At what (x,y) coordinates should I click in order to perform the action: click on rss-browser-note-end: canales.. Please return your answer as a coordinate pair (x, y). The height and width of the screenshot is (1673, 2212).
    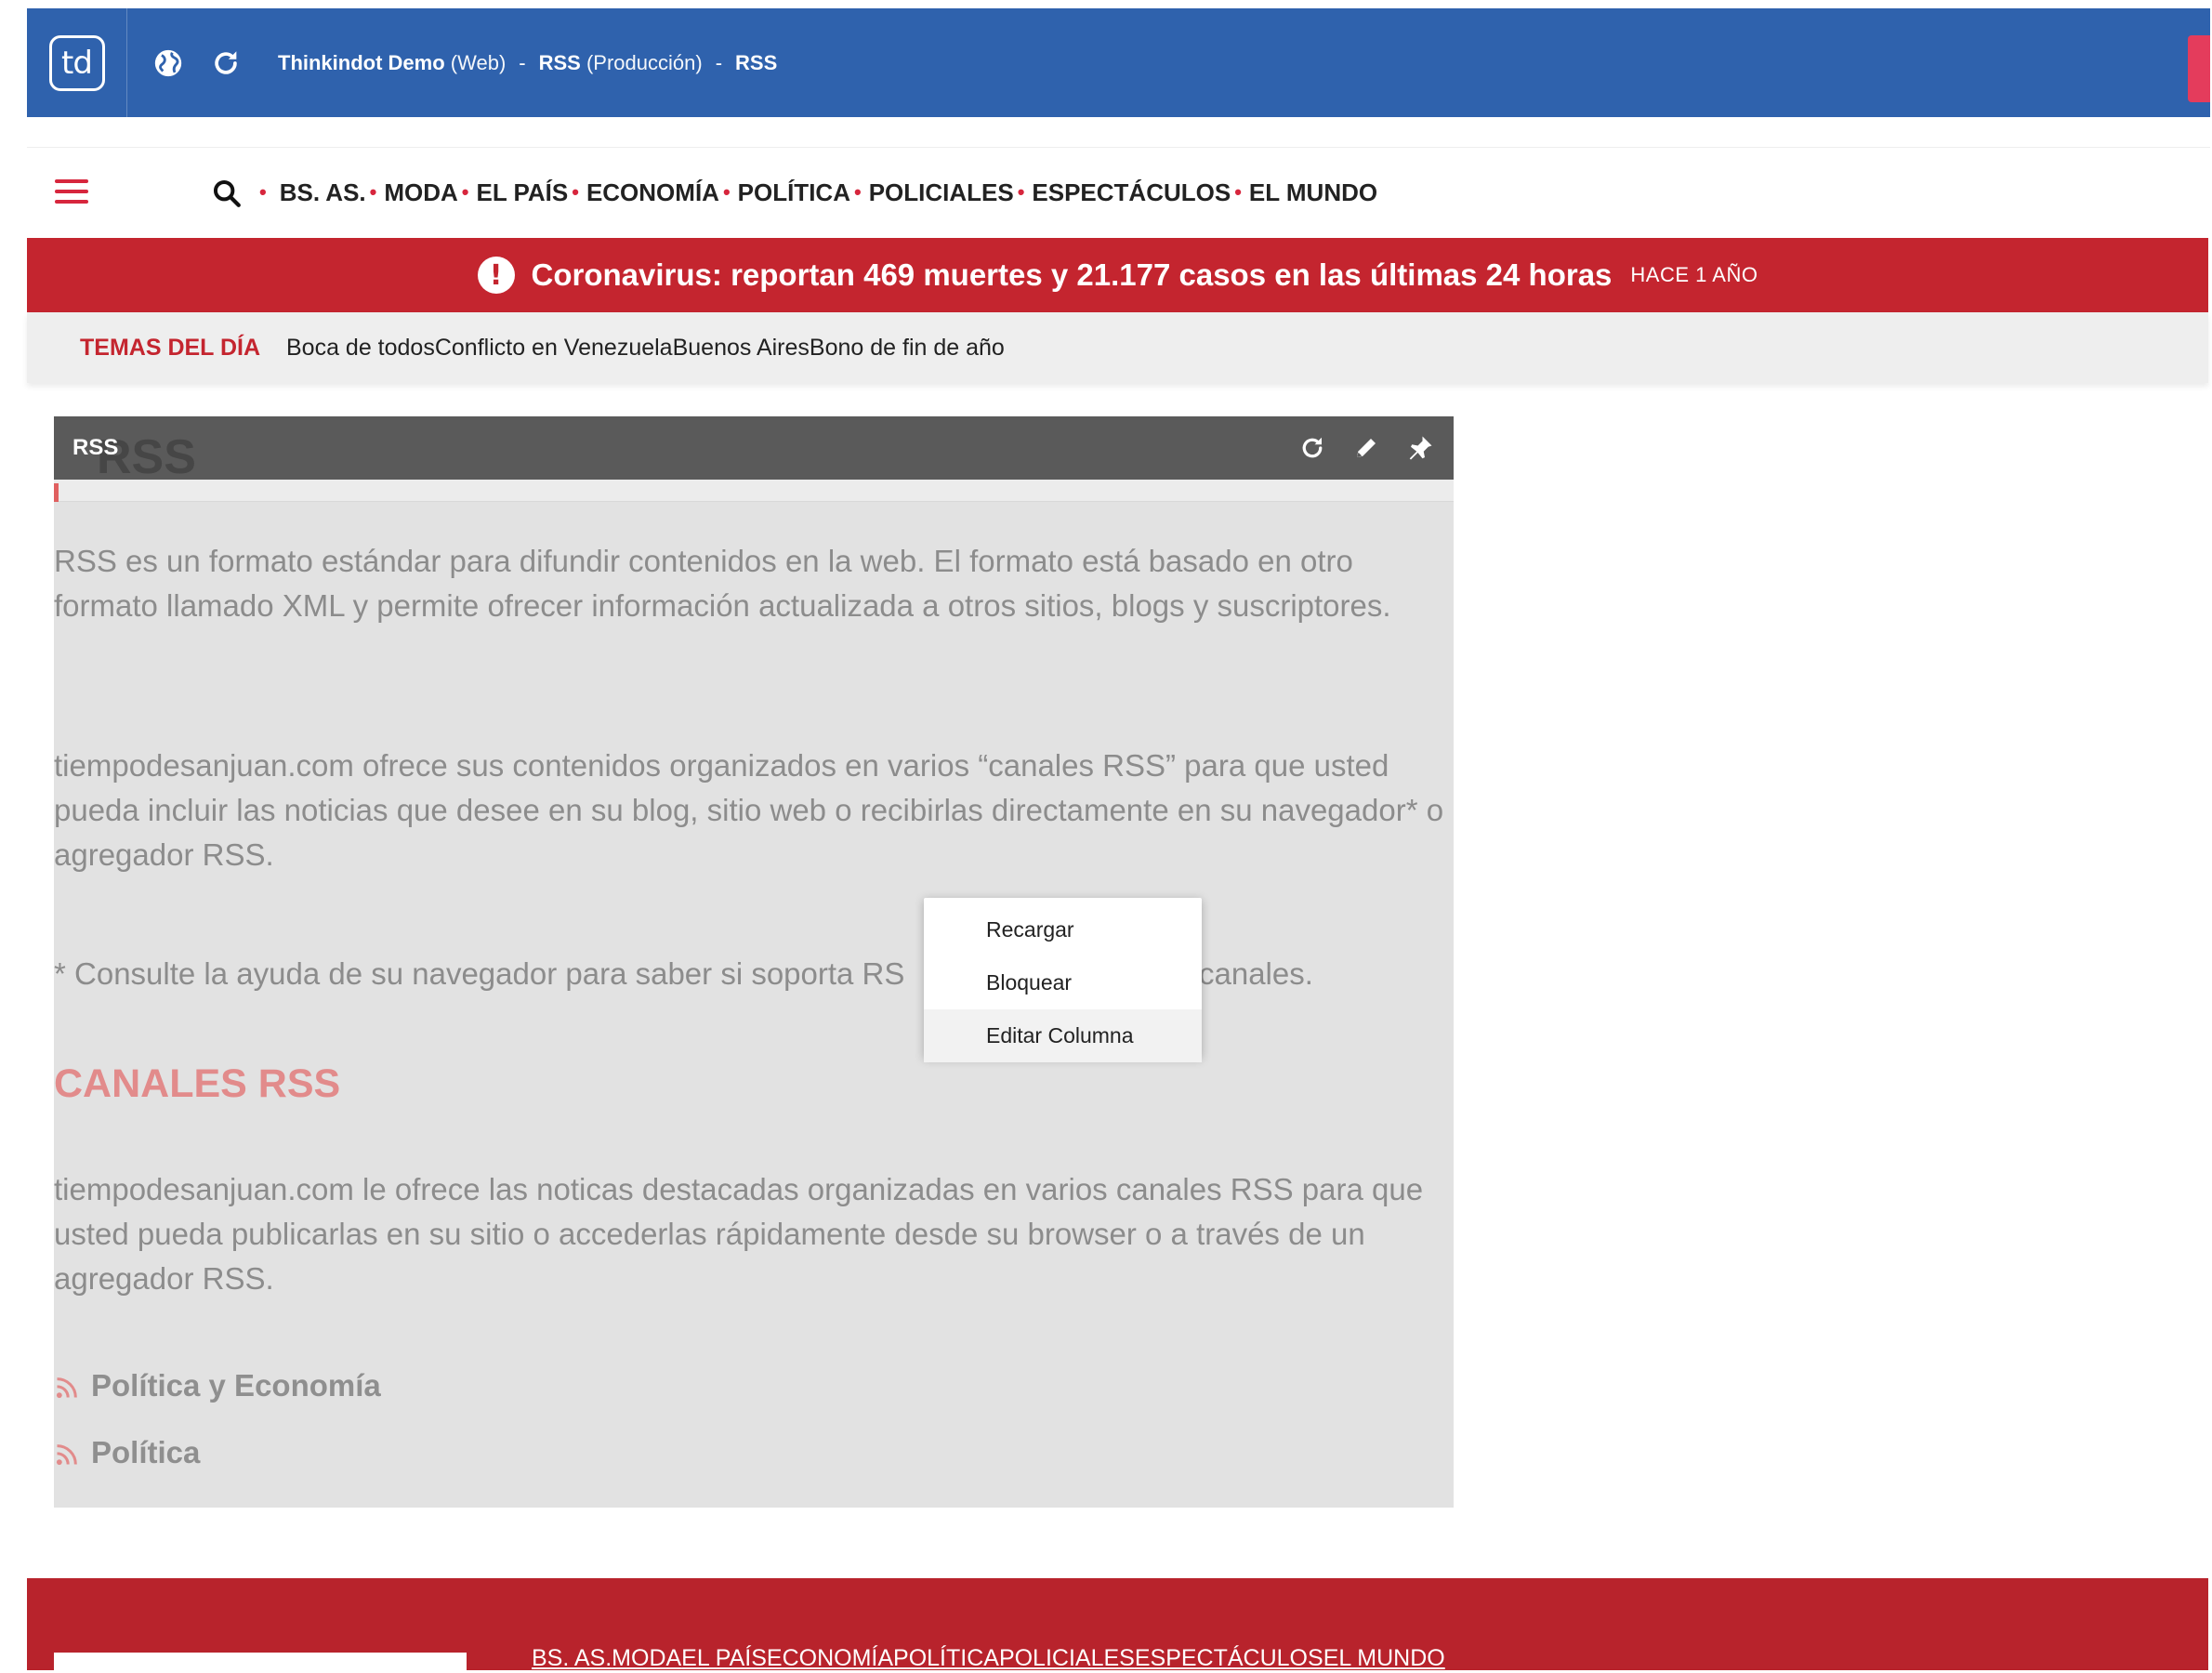
    Looking at the image, I should click on (1256, 973).